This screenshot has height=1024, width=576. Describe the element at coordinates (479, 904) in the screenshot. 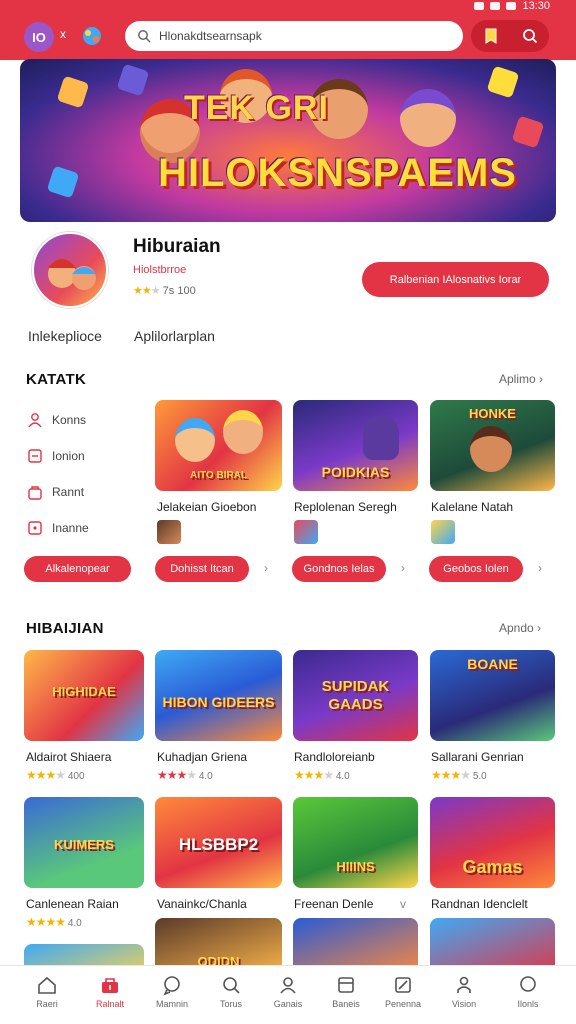

I see `game-title: Randnan Idenclelt` at that location.